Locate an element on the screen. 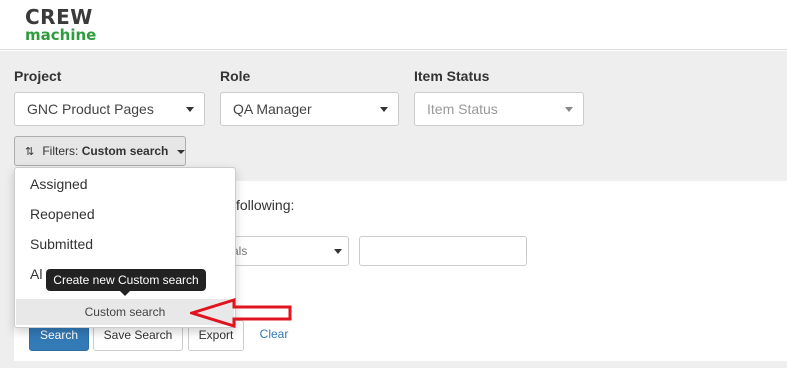 Image resolution: width=787 pixels, height=368 pixels. create-custom-search-tooltip: Create new Custom search is located at coordinates (126, 280).